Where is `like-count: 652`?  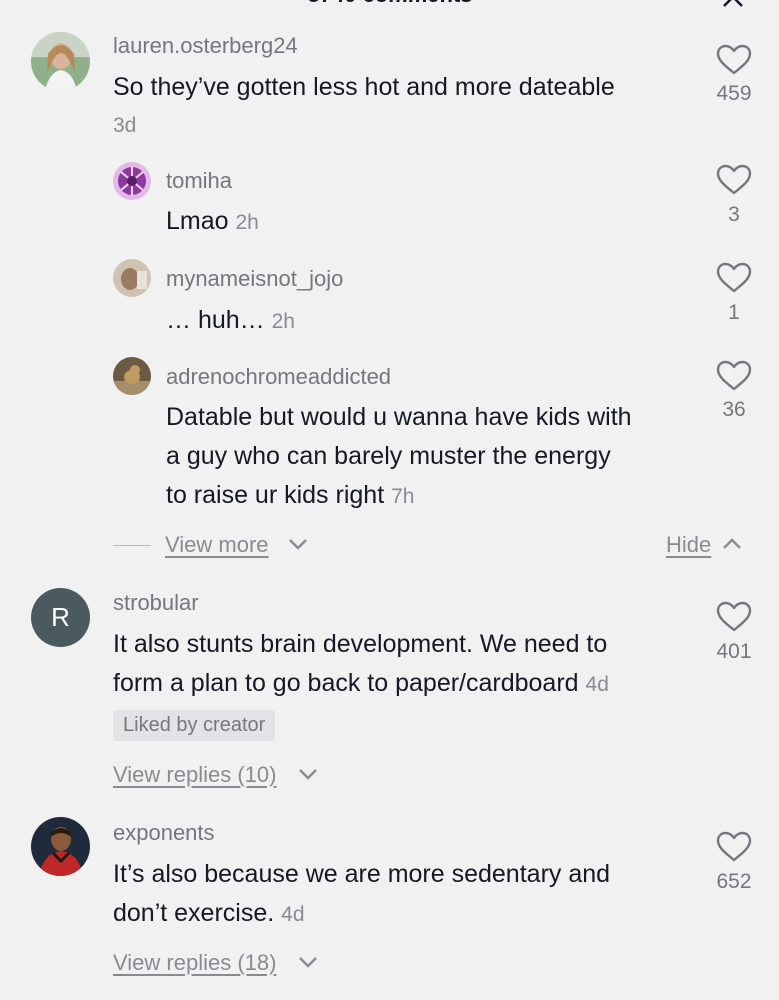
like-count: 652 is located at coordinates (734, 881).